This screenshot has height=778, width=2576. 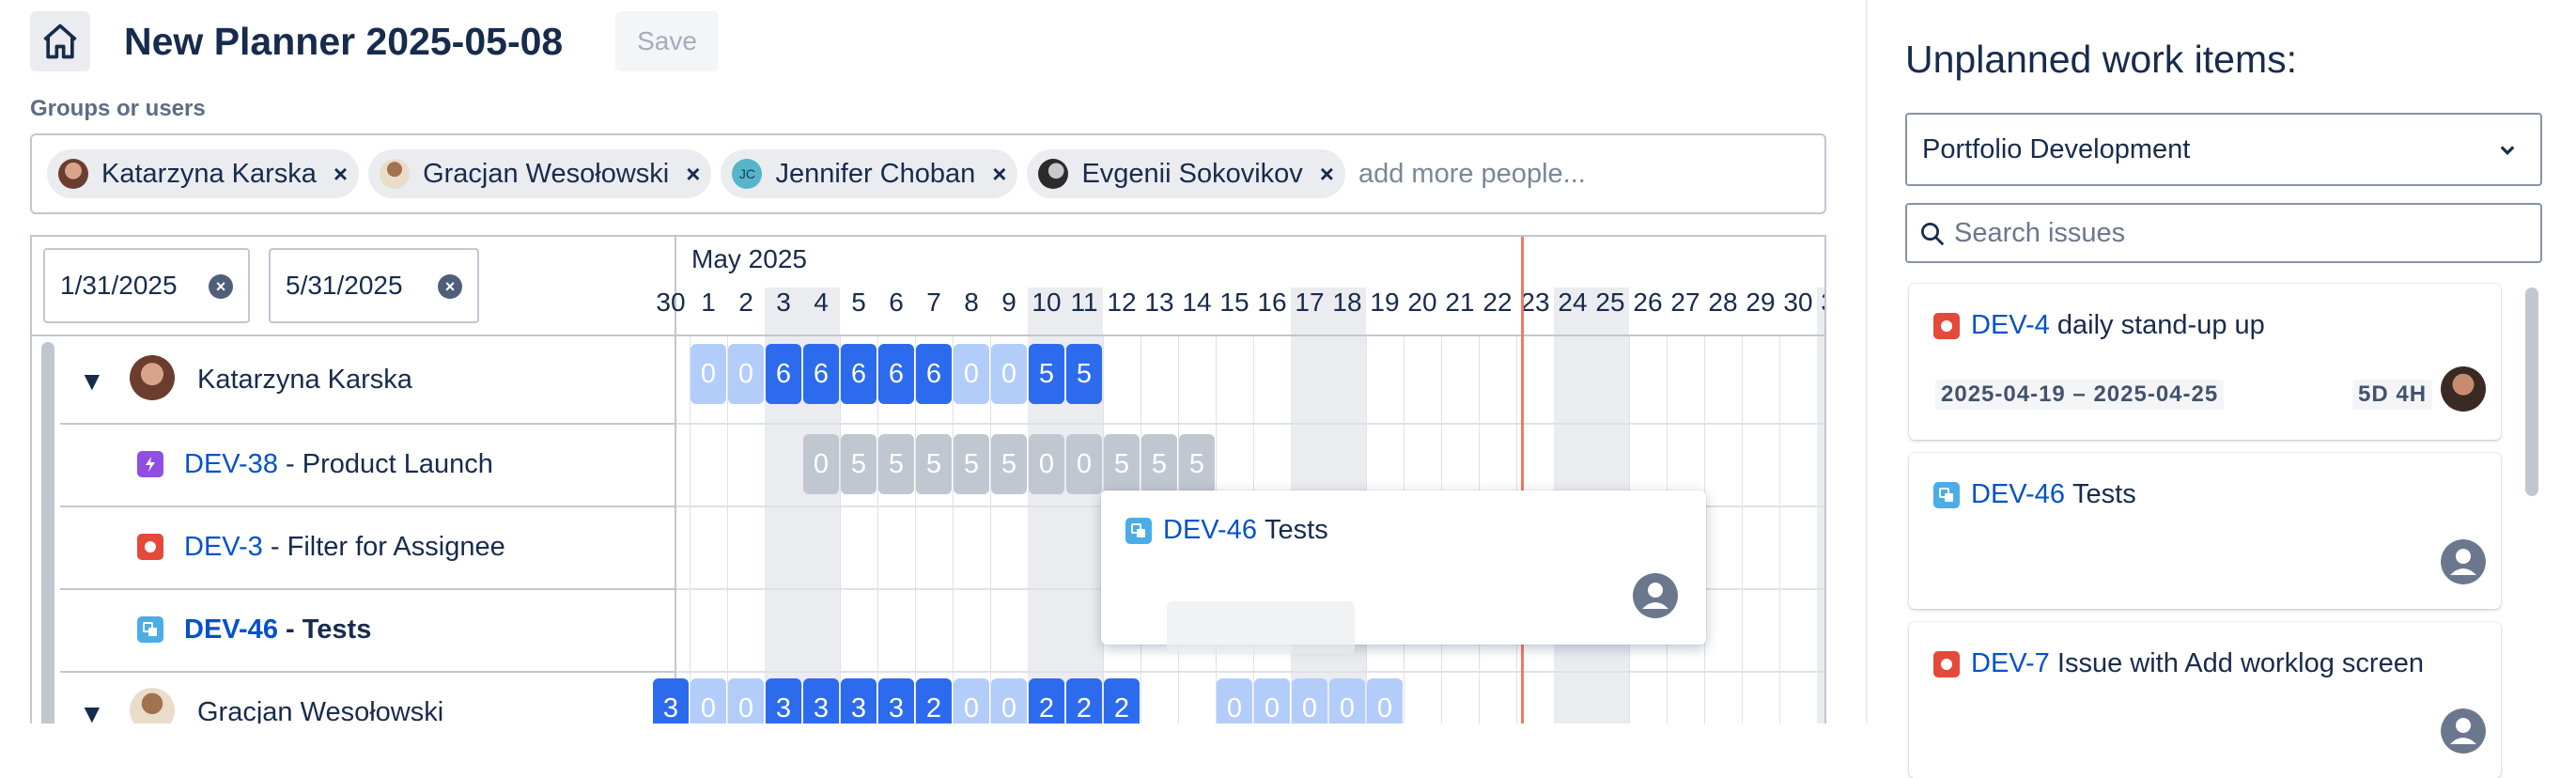 I want to click on end-date-value: 5/31/2025, so click(x=344, y=285).